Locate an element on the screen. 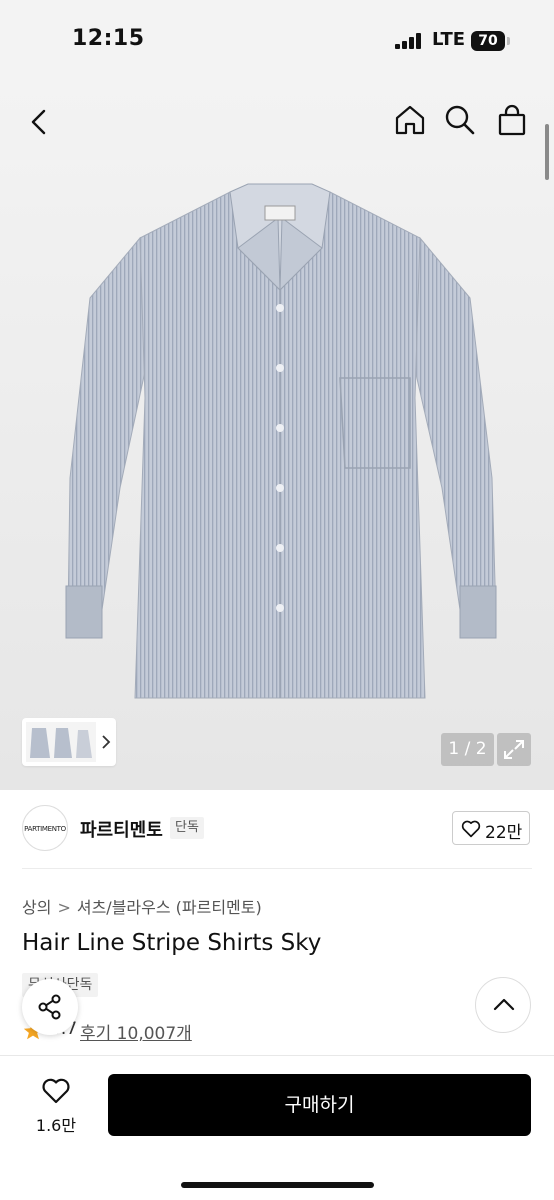  shopping-bag-icon is located at coordinates (512, 120).